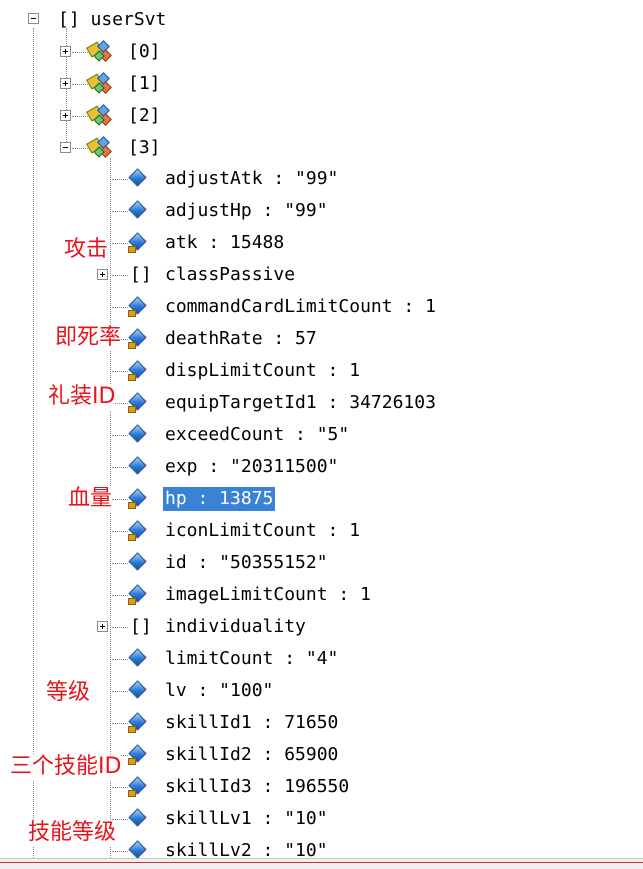 This screenshot has height=869, width=643. What do you see at coordinates (144, 148) in the screenshot?
I see `tree-node-3: [3]` at bounding box center [144, 148].